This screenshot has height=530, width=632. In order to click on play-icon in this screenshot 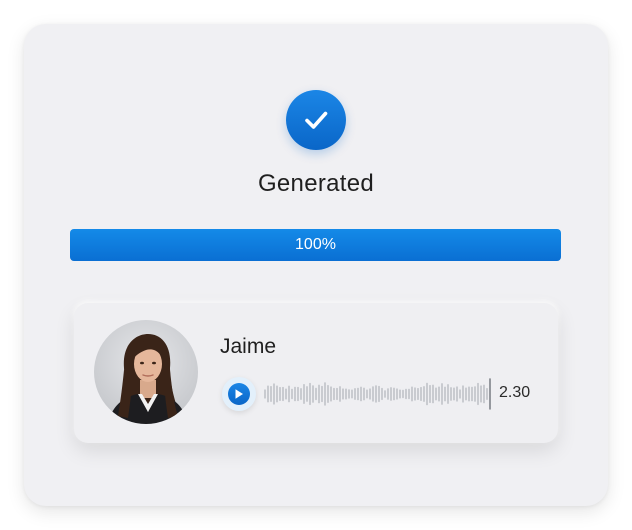, I will do `click(239, 394)`.